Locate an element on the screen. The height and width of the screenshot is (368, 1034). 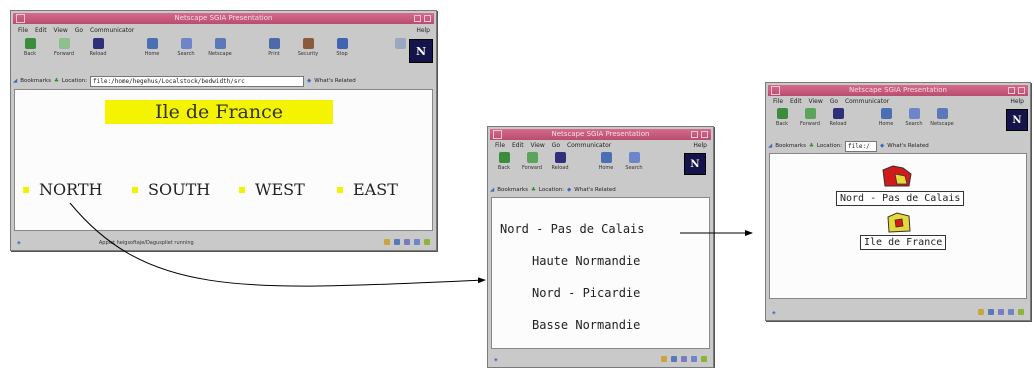
direction-north: NORTH is located at coordinates (63, 189).